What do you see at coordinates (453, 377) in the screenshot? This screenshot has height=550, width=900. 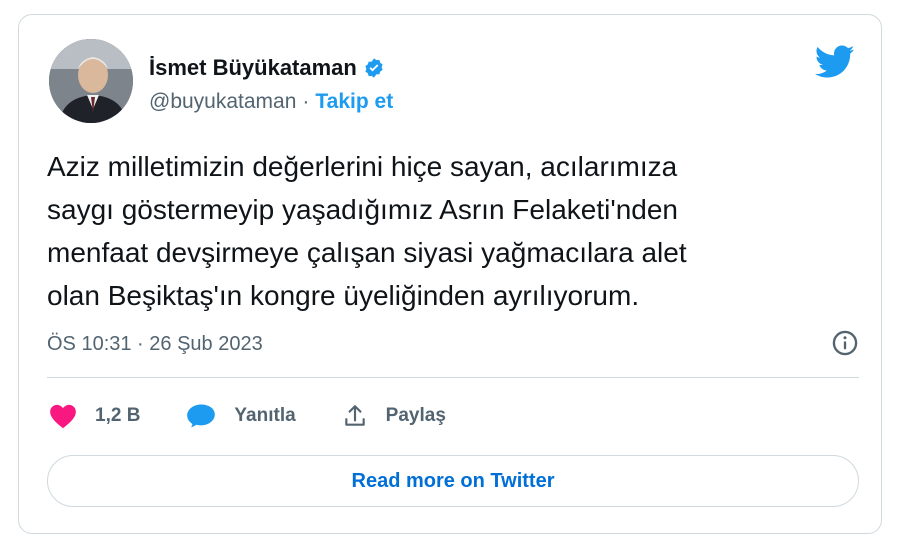 I see `divider` at bounding box center [453, 377].